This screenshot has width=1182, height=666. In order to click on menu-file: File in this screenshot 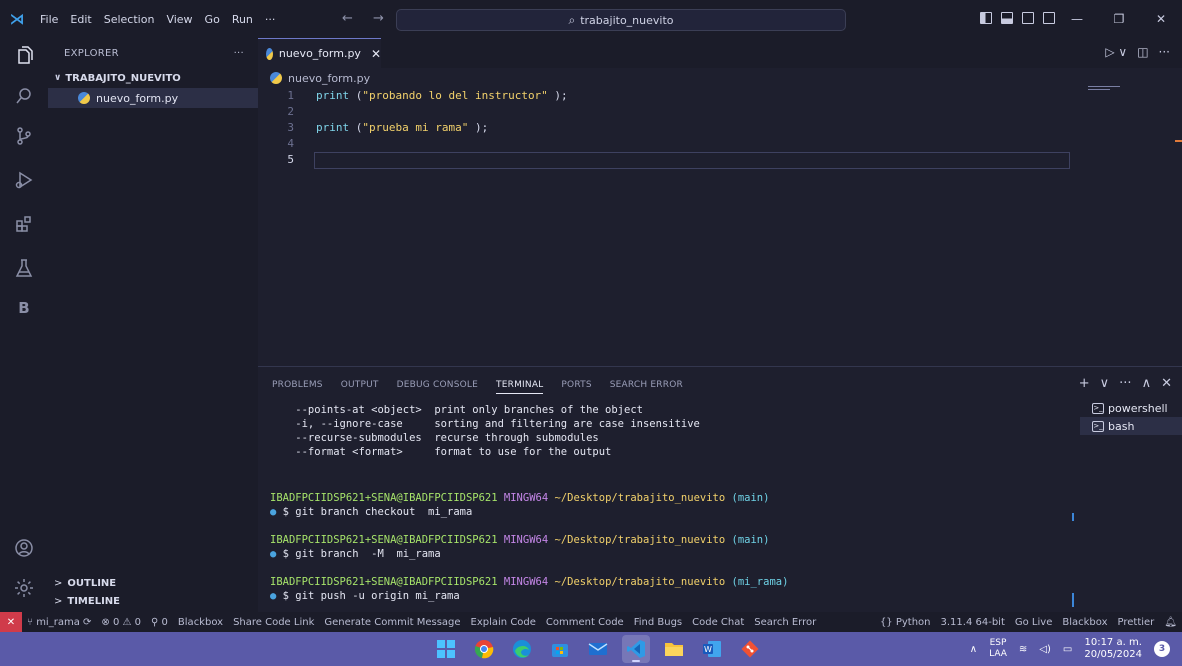, I will do `click(49, 19)`.